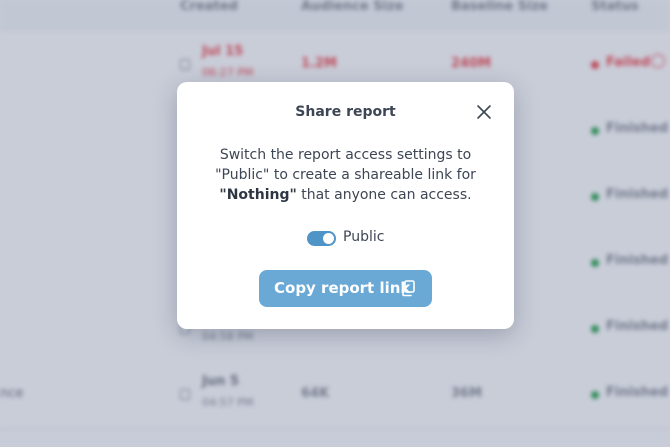  What do you see at coordinates (345, 112) in the screenshot?
I see `dialog-title: Share report` at bounding box center [345, 112].